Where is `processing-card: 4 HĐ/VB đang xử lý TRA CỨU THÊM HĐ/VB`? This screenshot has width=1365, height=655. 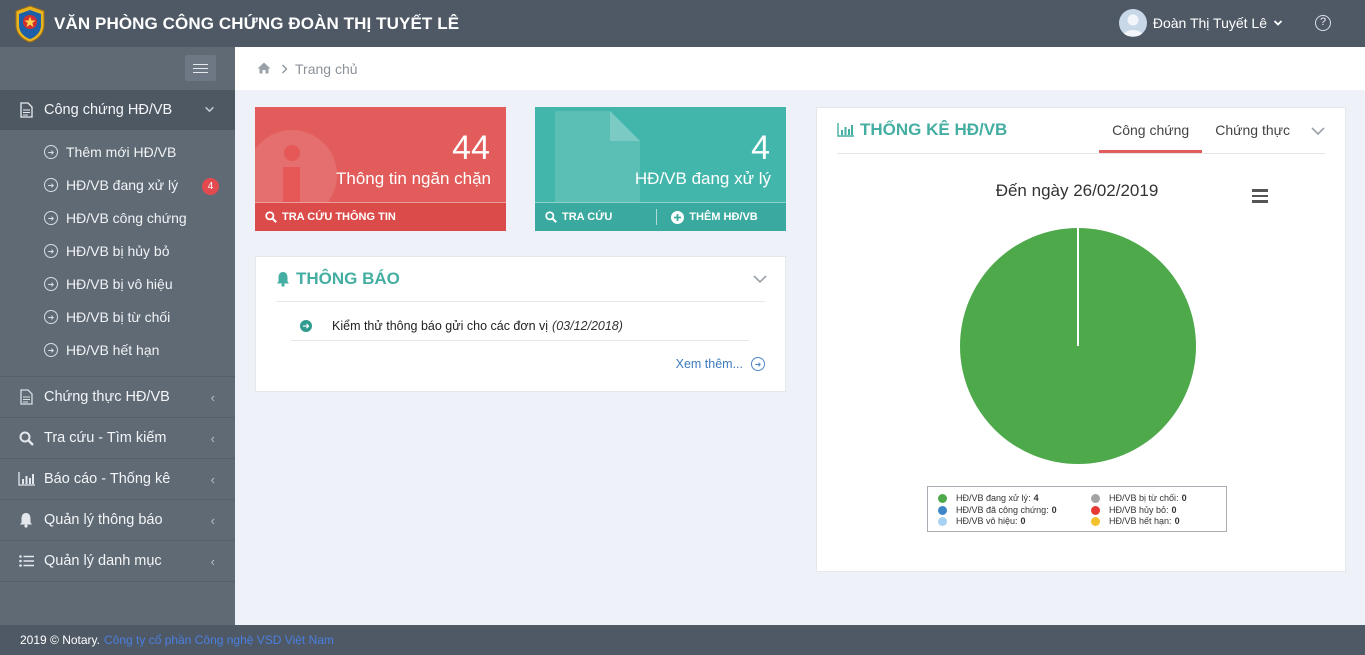
processing-card: 4 HĐ/VB đang xử lý TRA CỨU THÊM HĐ/VB is located at coordinates (660, 169).